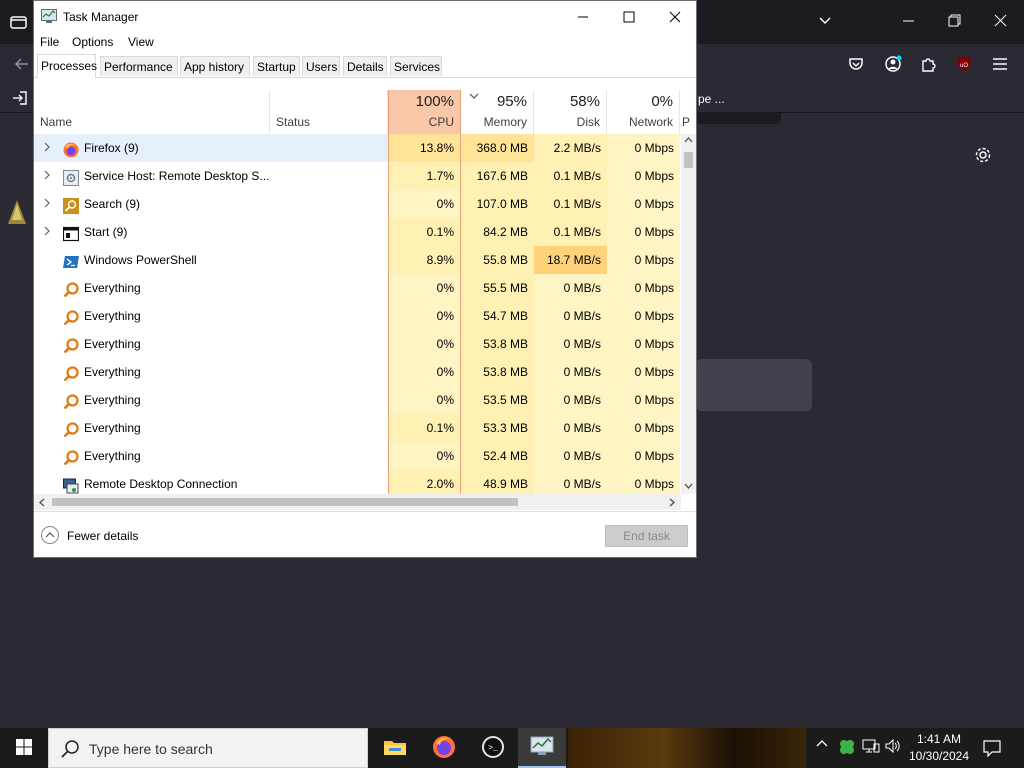 This screenshot has width=1024, height=768. I want to click on table-row: Everything 0% 53.5 MB 0 MB/s 0 Mbps, so click(357, 400).